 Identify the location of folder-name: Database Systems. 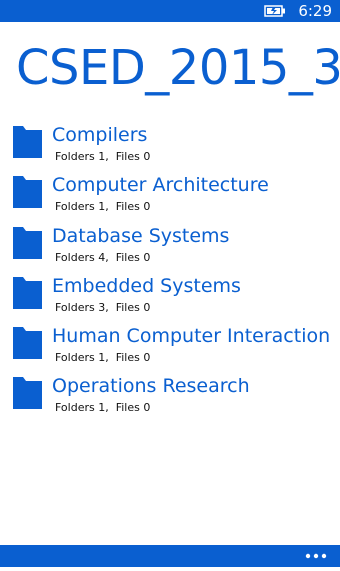
(141, 235).